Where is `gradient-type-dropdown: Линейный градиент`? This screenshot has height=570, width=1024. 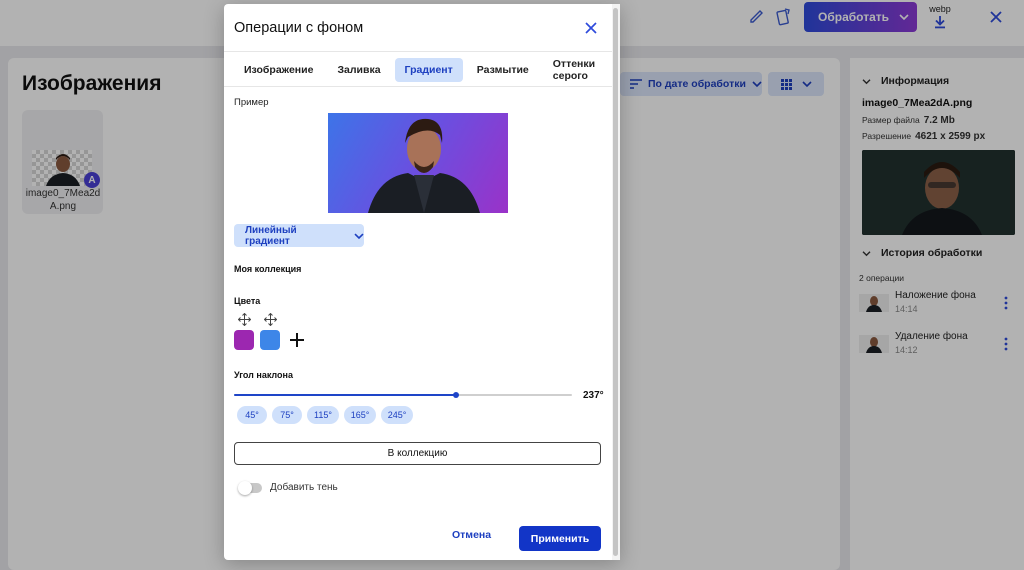 gradient-type-dropdown: Линейный градиент is located at coordinates (299, 235).